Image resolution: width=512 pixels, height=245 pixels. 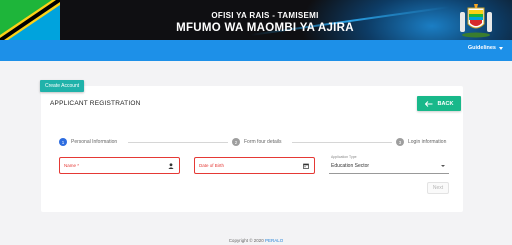 I want to click on banner-system-title: MFUMO WA MAOMBI YA AJIRA, so click(x=265, y=28).